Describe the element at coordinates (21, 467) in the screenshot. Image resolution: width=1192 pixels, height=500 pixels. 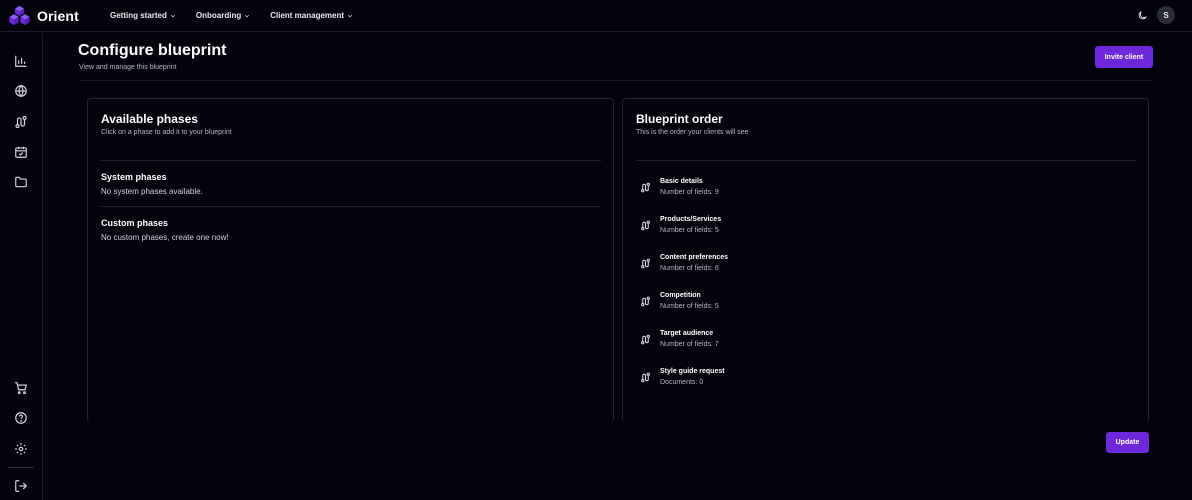
I see `sidebar-divider` at that location.